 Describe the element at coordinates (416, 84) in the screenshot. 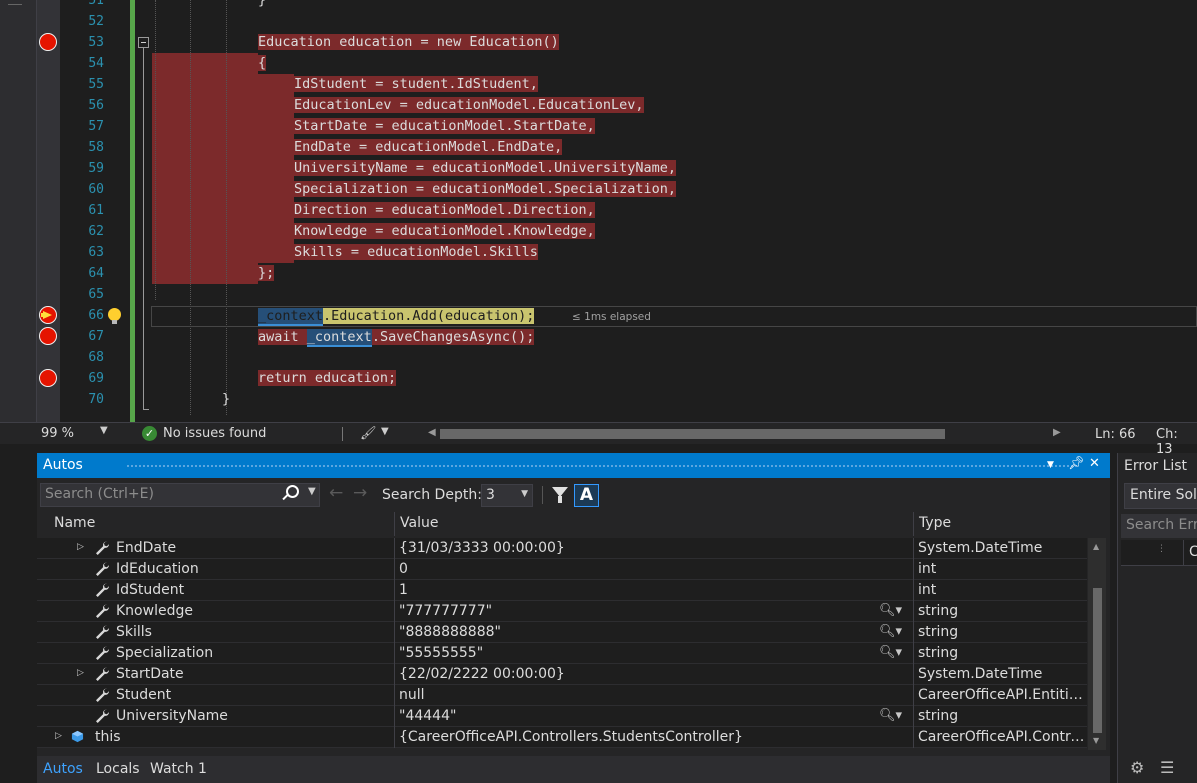

I see `code-line-55: IdStudent = student.IdStudent,` at that location.